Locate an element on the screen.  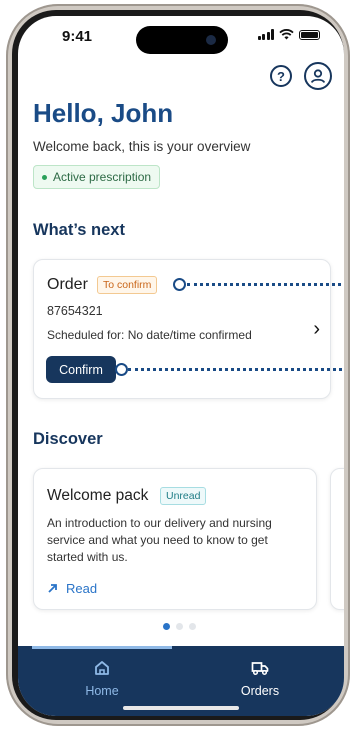
confirm-button: Confirm is located at coordinates (81, 369).